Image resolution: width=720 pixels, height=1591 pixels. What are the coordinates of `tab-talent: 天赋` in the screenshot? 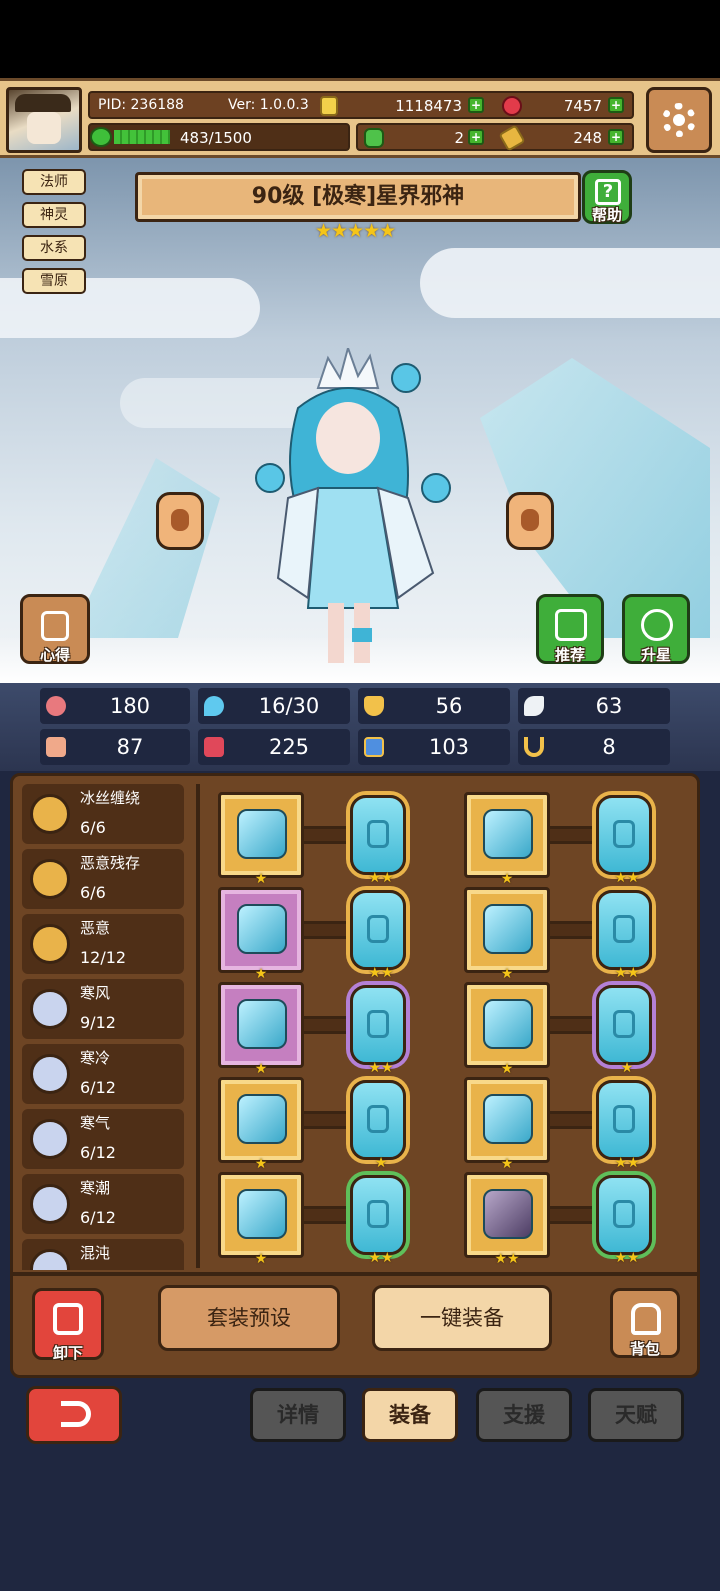 It's located at (636, 1415).